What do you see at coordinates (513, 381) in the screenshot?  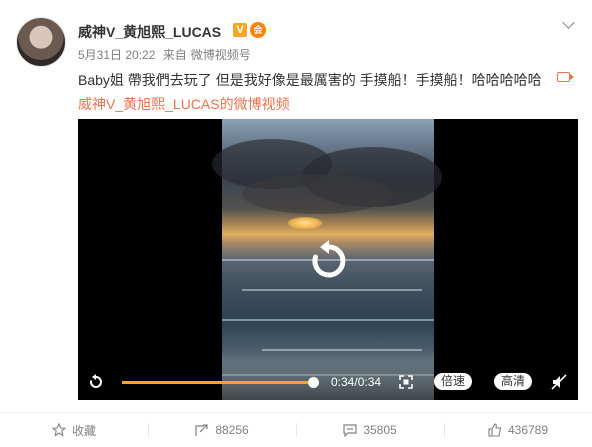 I see `quality-button: 高清` at bounding box center [513, 381].